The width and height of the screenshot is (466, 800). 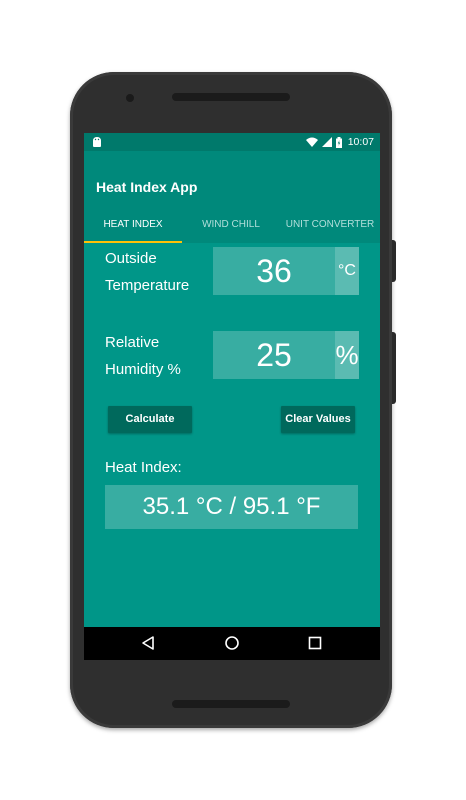 What do you see at coordinates (231, 507) in the screenshot?
I see `heat-index-value: 35.1 °C / 95.1 °F` at bounding box center [231, 507].